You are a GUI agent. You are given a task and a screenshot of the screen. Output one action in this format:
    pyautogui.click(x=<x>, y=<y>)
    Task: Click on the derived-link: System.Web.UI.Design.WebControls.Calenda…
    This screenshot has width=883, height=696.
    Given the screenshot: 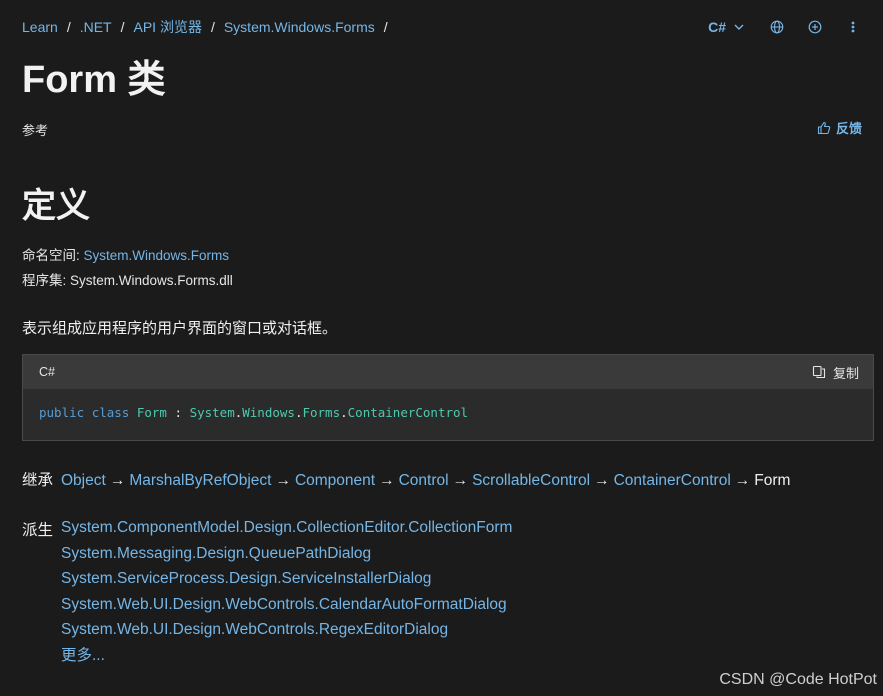 What is the action you would take?
    pyautogui.click(x=284, y=604)
    